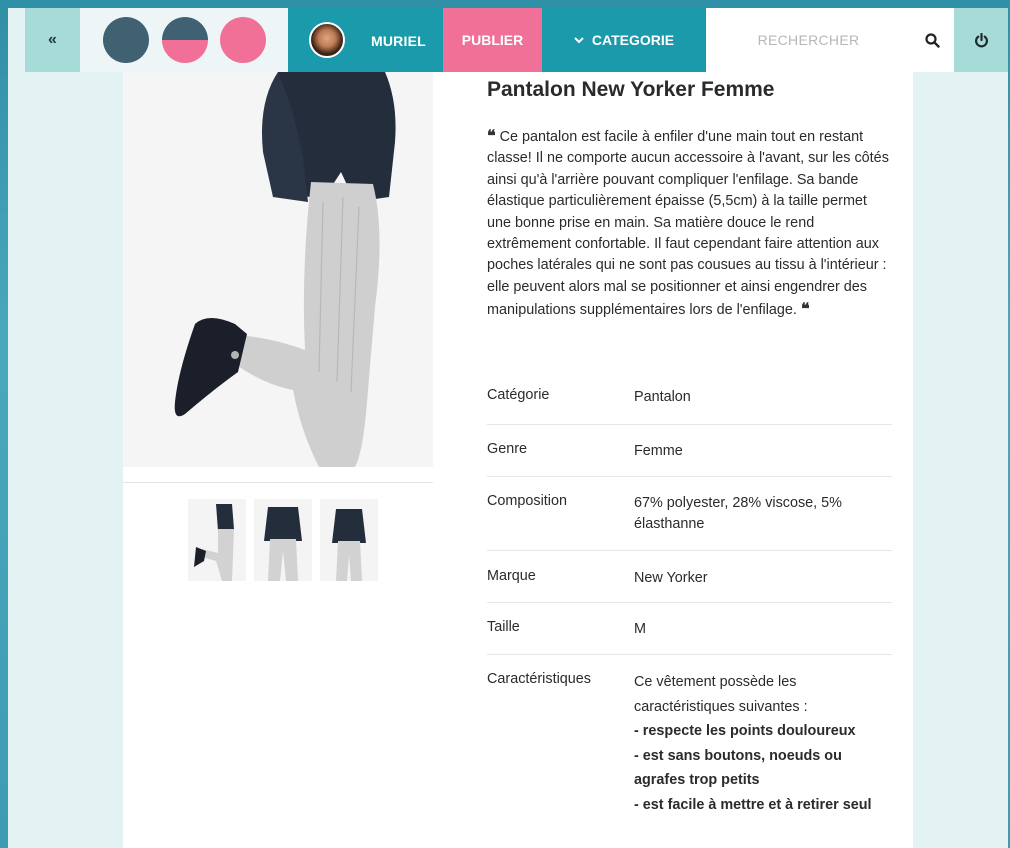 The image size is (1010, 848). Describe the element at coordinates (278, 482) in the screenshot. I see `gallery-divider` at that location.